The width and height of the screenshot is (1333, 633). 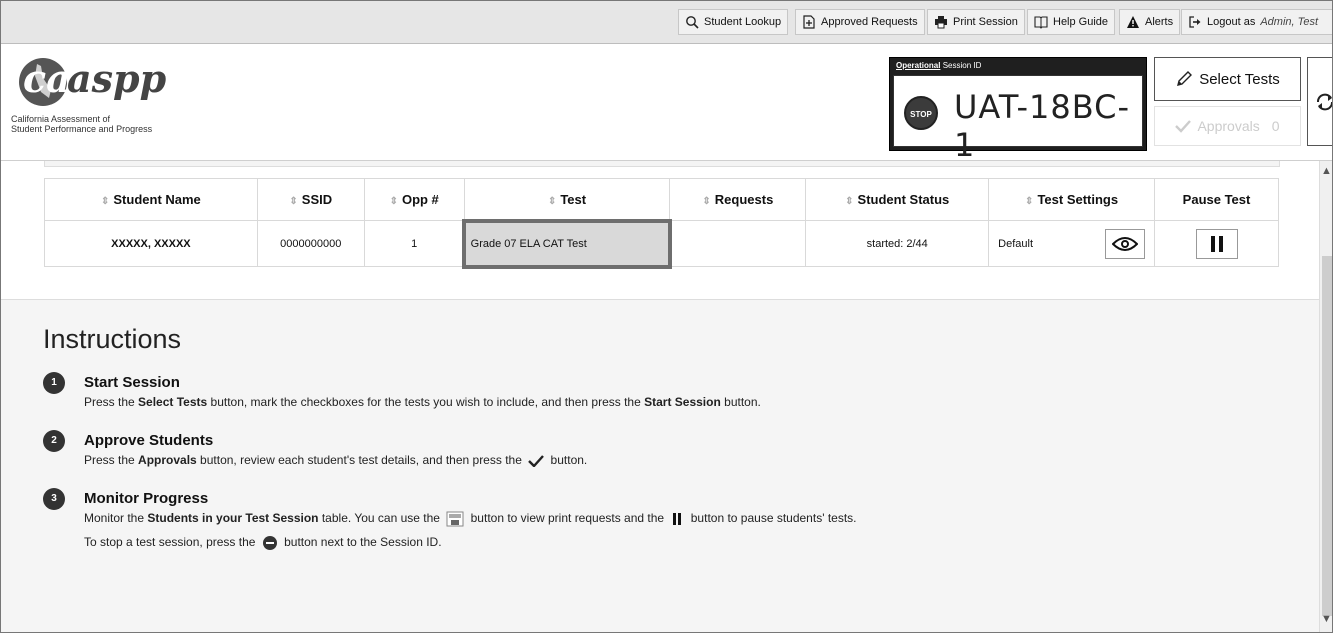 I want to click on text: To stop a test session, press the, so click(x=171, y=542).